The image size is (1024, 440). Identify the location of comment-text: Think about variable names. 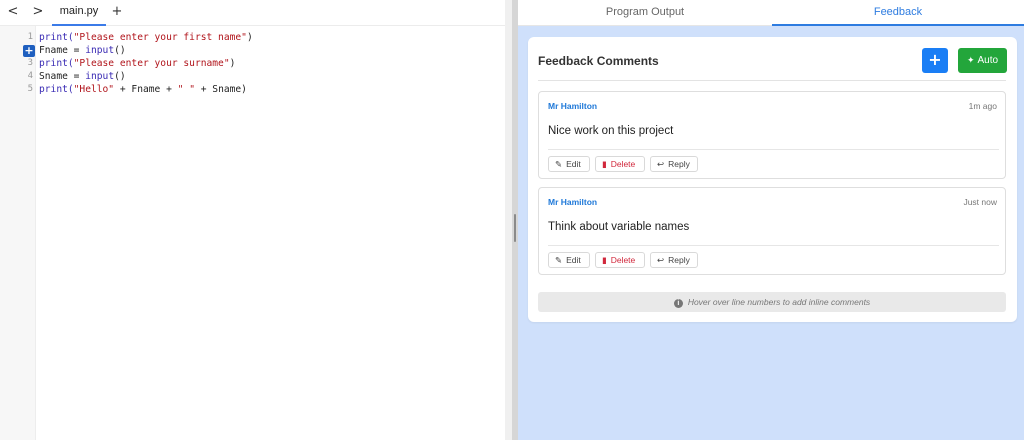
(619, 227).